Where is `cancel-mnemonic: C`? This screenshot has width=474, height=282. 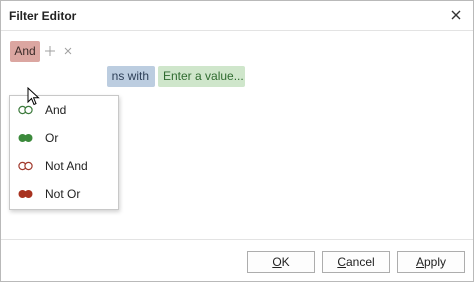
cancel-mnemonic: C is located at coordinates (341, 262).